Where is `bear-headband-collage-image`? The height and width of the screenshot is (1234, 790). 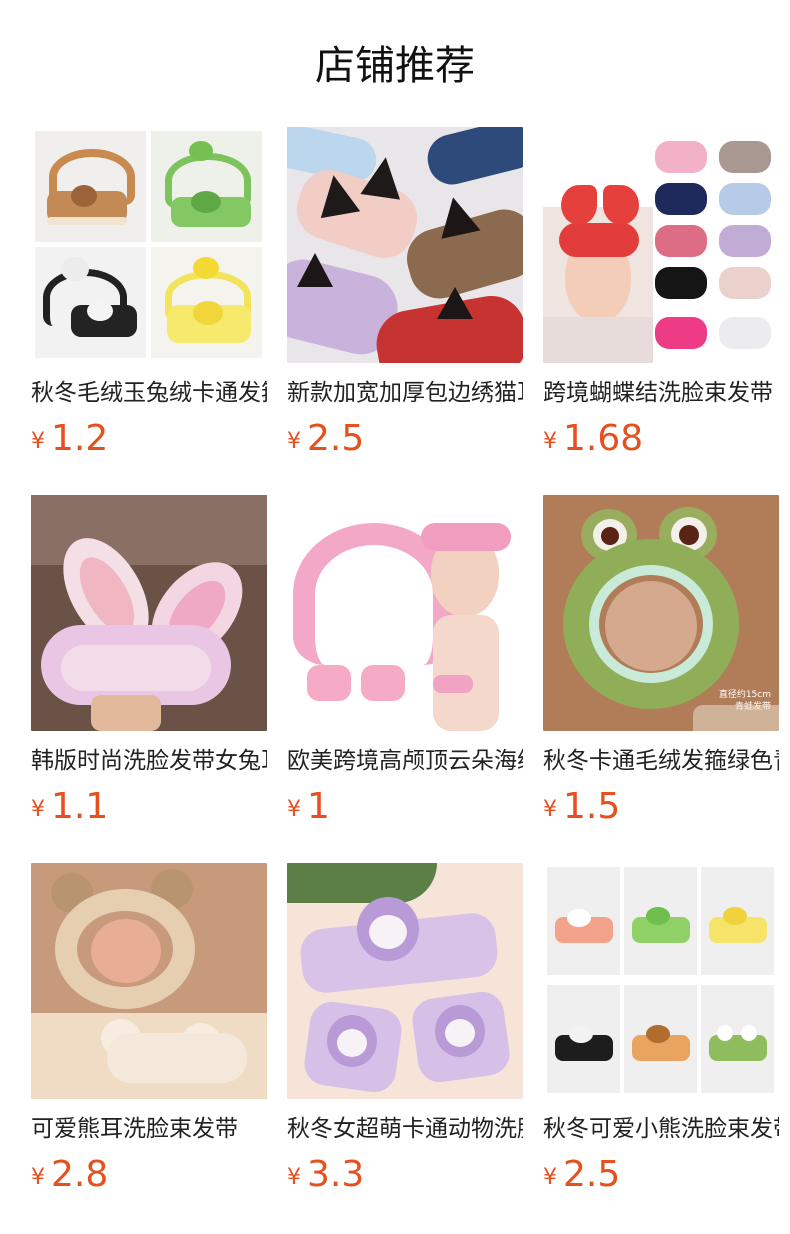 bear-headband-collage-image is located at coordinates (661, 981).